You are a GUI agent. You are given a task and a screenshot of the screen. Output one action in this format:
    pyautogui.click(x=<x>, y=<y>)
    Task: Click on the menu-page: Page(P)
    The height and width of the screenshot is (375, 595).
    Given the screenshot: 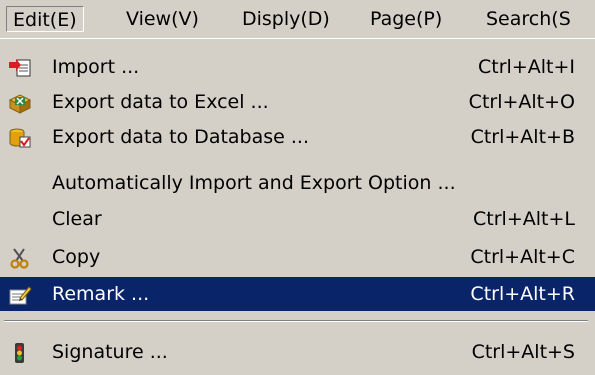 What is the action you would take?
    pyautogui.click(x=406, y=19)
    